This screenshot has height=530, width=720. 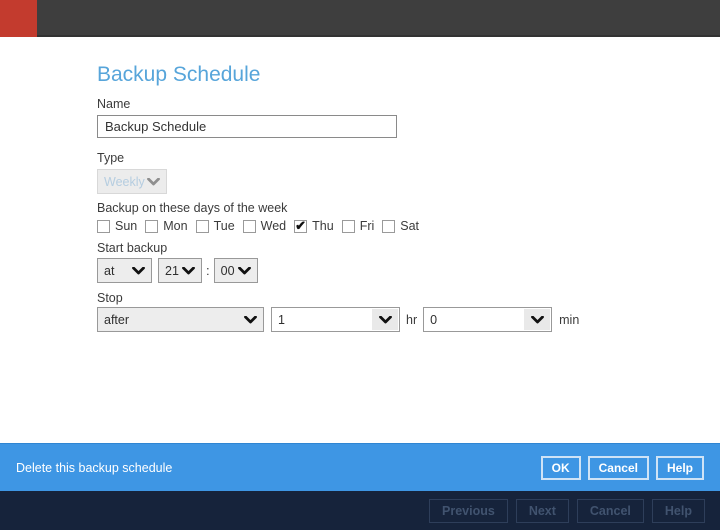 What do you see at coordinates (569, 319) in the screenshot?
I see `min-unit-label: min` at bounding box center [569, 319].